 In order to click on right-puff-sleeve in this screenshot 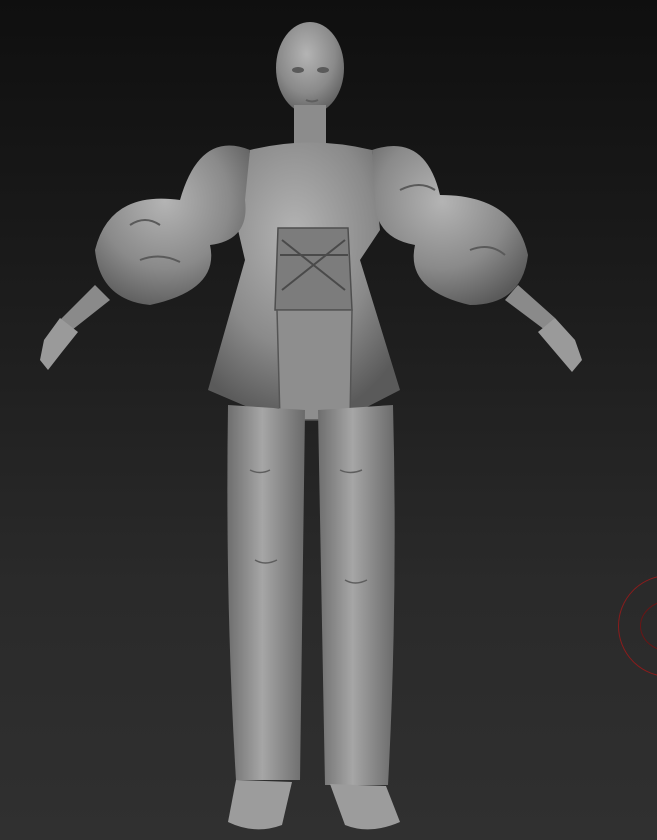, I will do `click(450, 225)`.